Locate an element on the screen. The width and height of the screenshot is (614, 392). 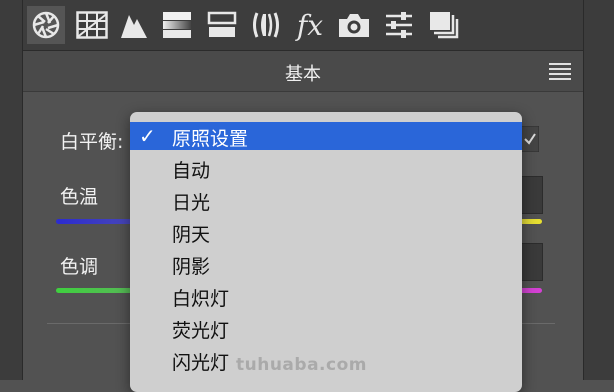
dropdown-option-fluorescent: 荧光灯 is located at coordinates (326, 328).